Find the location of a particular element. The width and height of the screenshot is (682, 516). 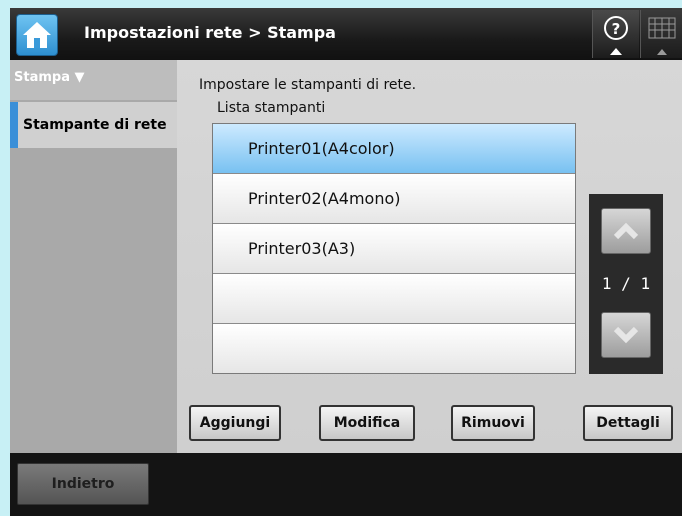

printer-row: Printer03(A3) is located at coordinates (394, 249).